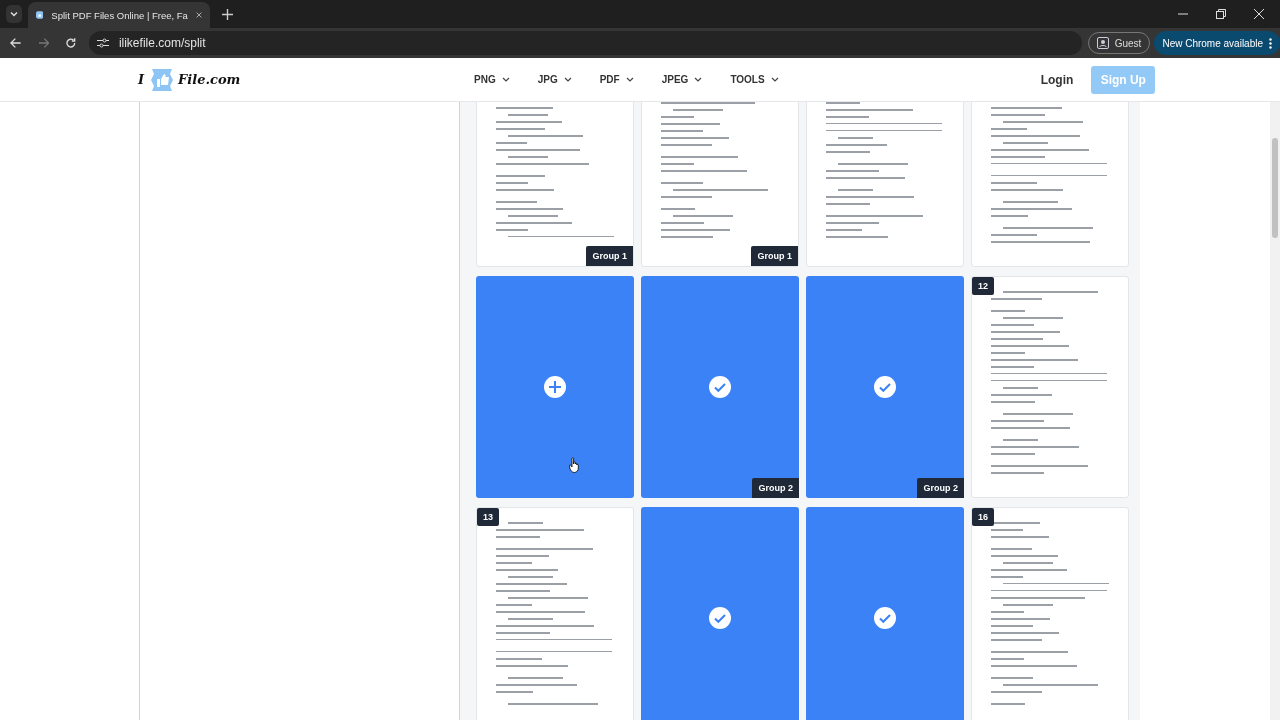 This screenshot has height=720, width=1280. What do you see at coordinates (43, 43) in the screenshot?
I see `forward-icon` at bounding box center [43, 43].